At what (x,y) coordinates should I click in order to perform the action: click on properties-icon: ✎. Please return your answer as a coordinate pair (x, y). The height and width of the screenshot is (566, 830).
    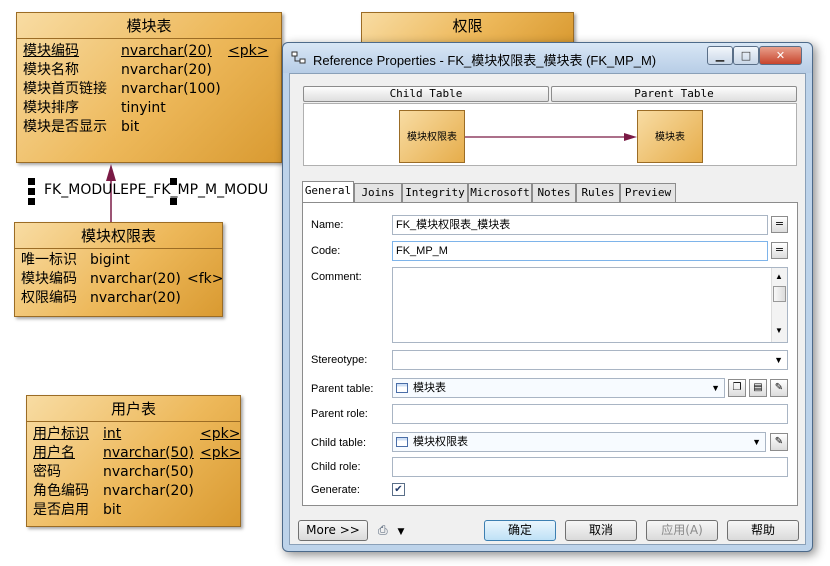
    Looking at the image, I should click on (779, 387).